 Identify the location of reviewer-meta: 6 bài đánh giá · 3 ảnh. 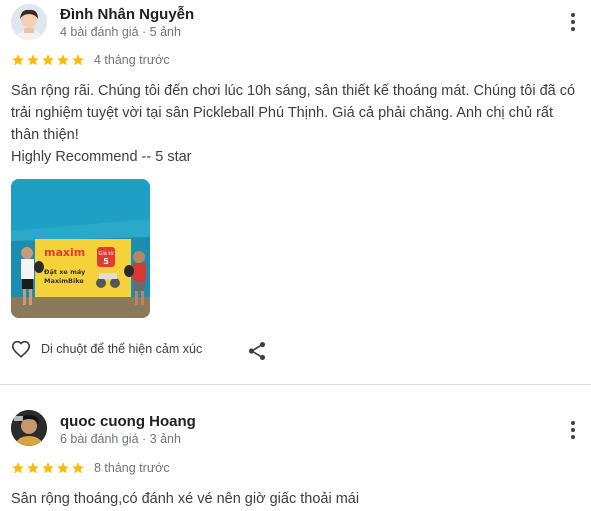
(120, 439).